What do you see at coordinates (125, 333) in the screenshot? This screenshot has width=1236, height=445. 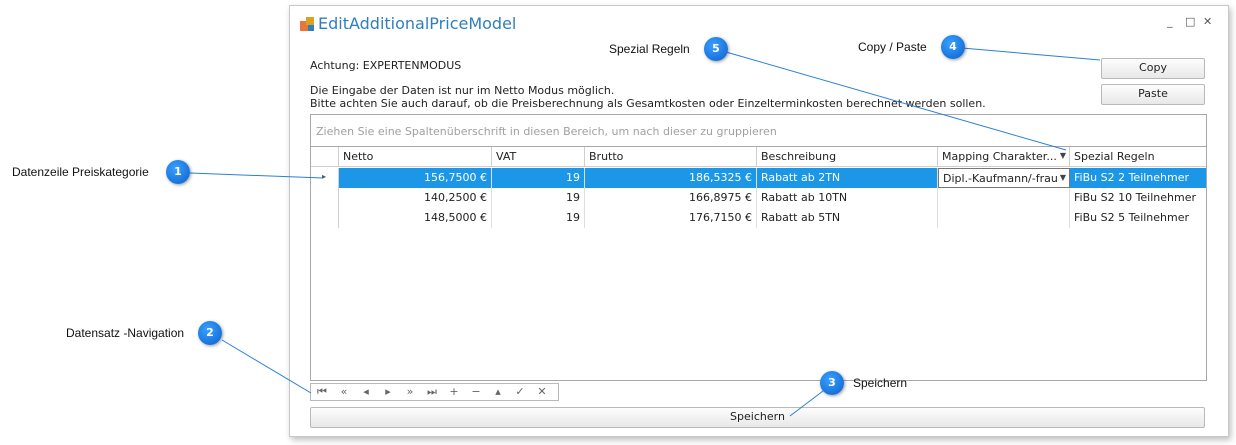 I see `callout-label-2: Datensatz -Navigation` at bounding box center [125, 333].